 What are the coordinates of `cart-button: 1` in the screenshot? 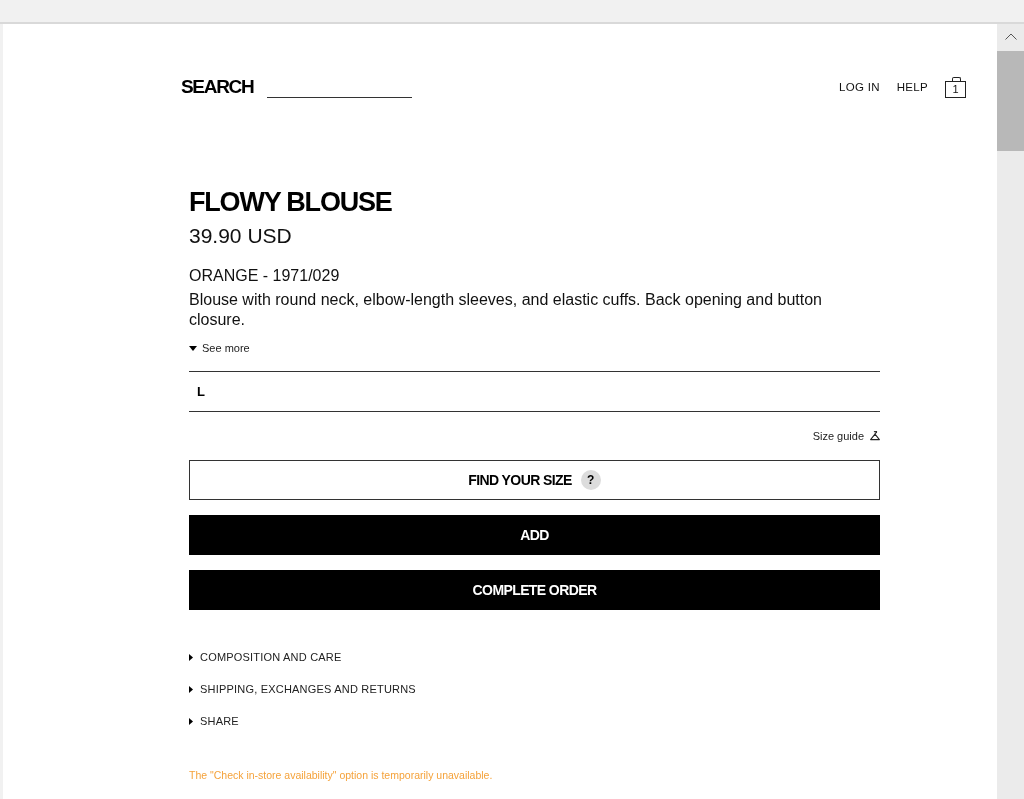 It's located at (955, 89).